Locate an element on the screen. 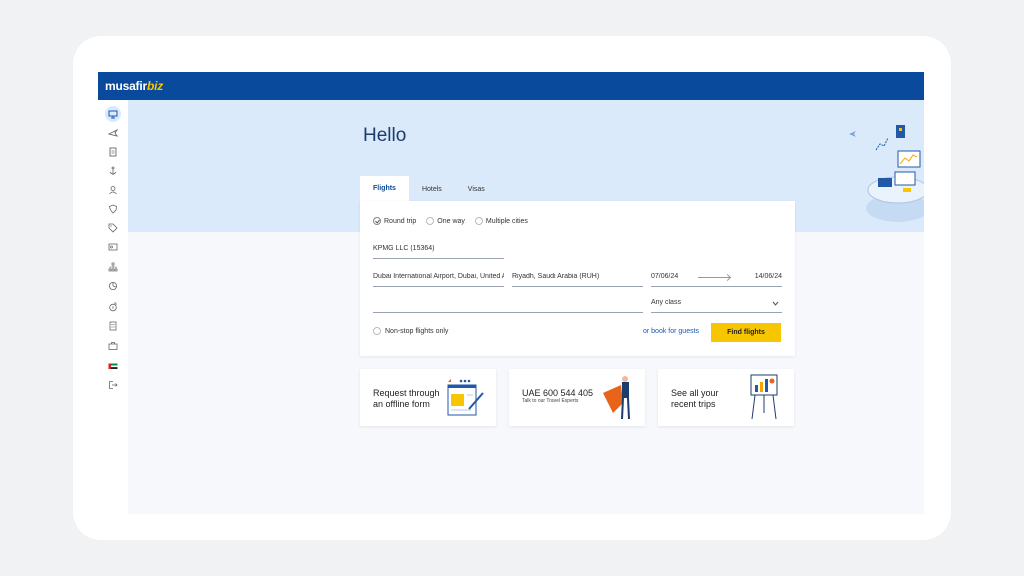 This screenshot has width=1024, height=576. cabin-class-select: Any class is located at coordinates (716, 306).